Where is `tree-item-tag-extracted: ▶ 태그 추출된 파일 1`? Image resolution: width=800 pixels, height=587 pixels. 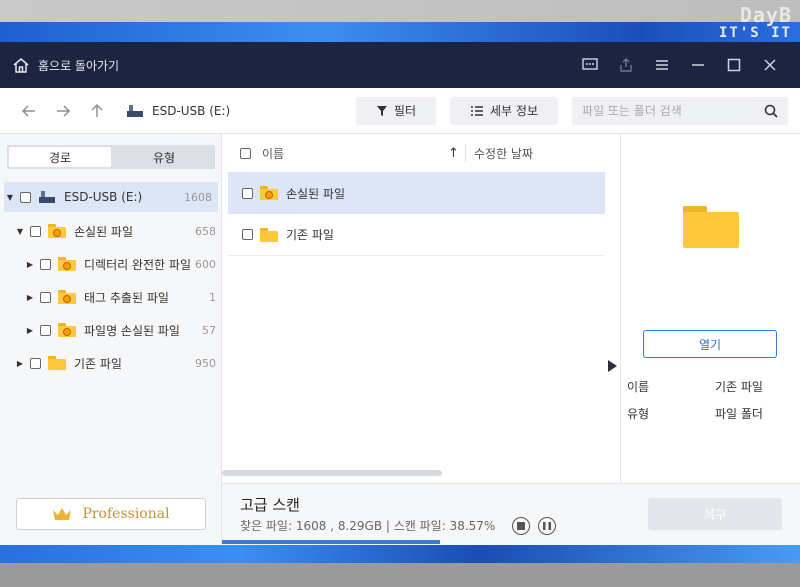 tree-item-tag-extracted: ▶ 태그 추출된 파일 1 is located at coordinates (111, 297).